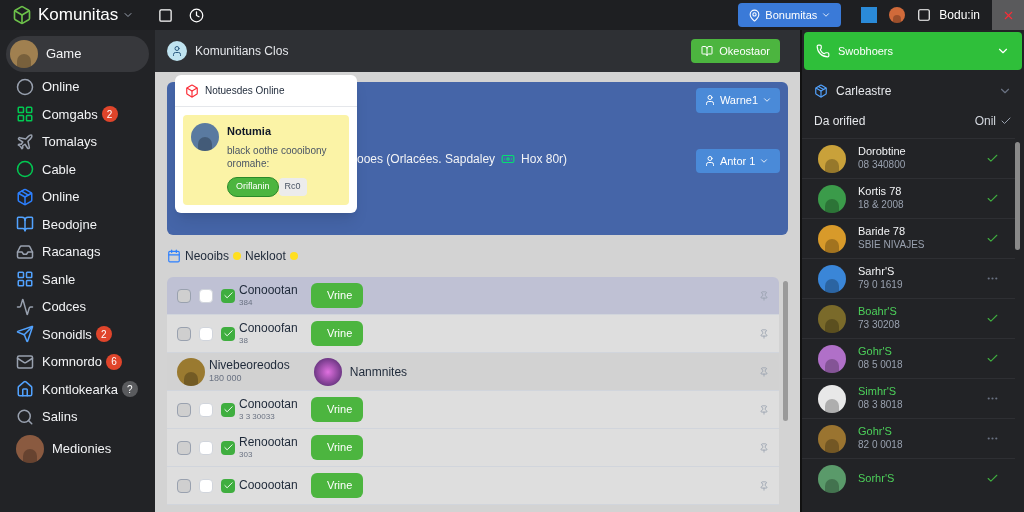 This screenshot has height=512, width=1024. What do you see at coordinates (77, 142) in the screenshot?
I see `sidebar-item: Tomalays` at bounding box center [77, 142].